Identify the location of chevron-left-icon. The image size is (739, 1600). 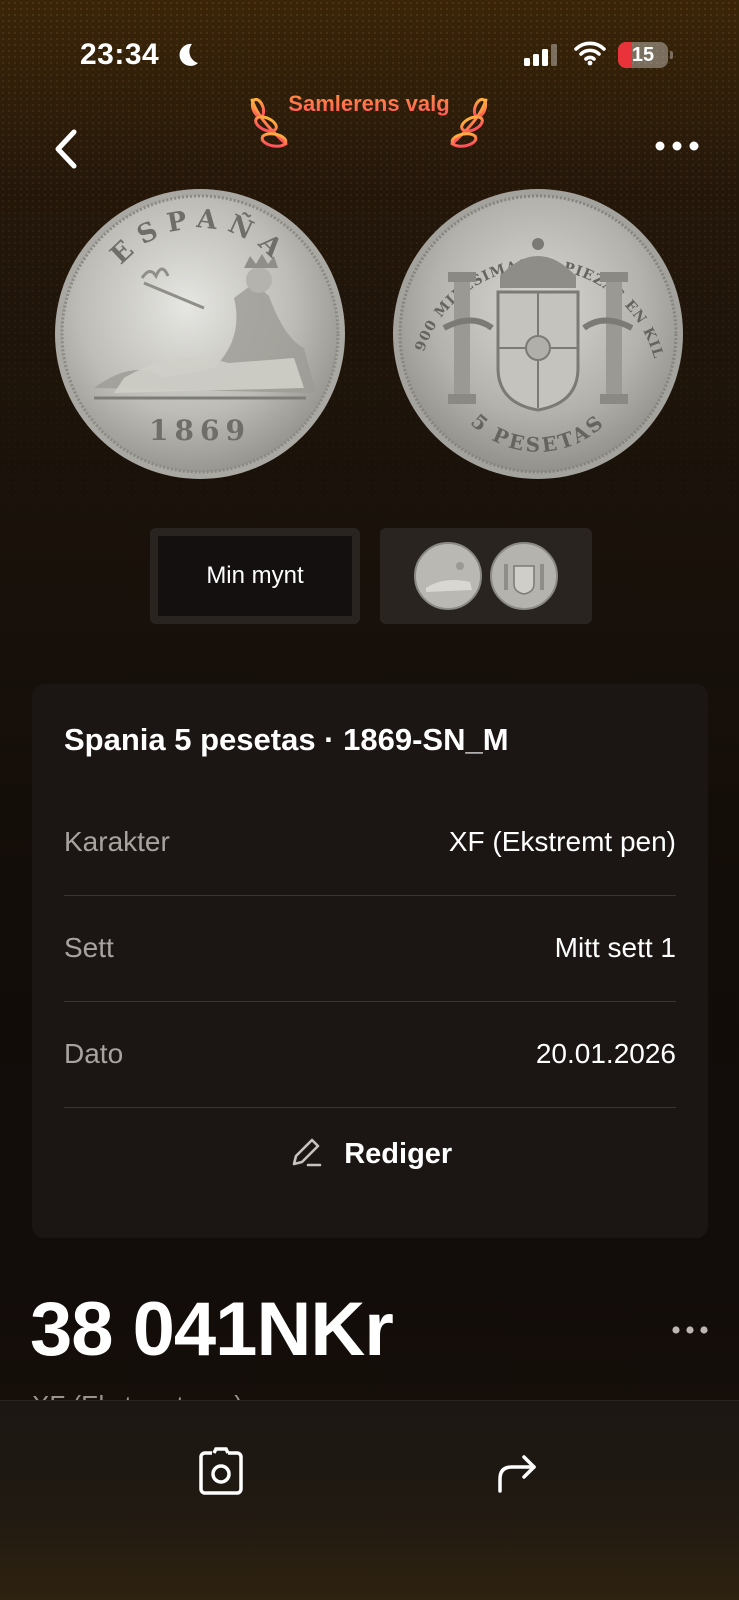
(66, 149).